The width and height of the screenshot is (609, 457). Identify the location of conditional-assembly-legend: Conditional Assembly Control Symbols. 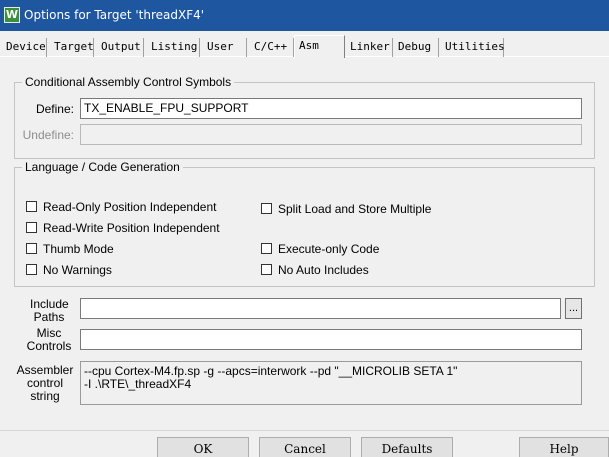
(128, 82).